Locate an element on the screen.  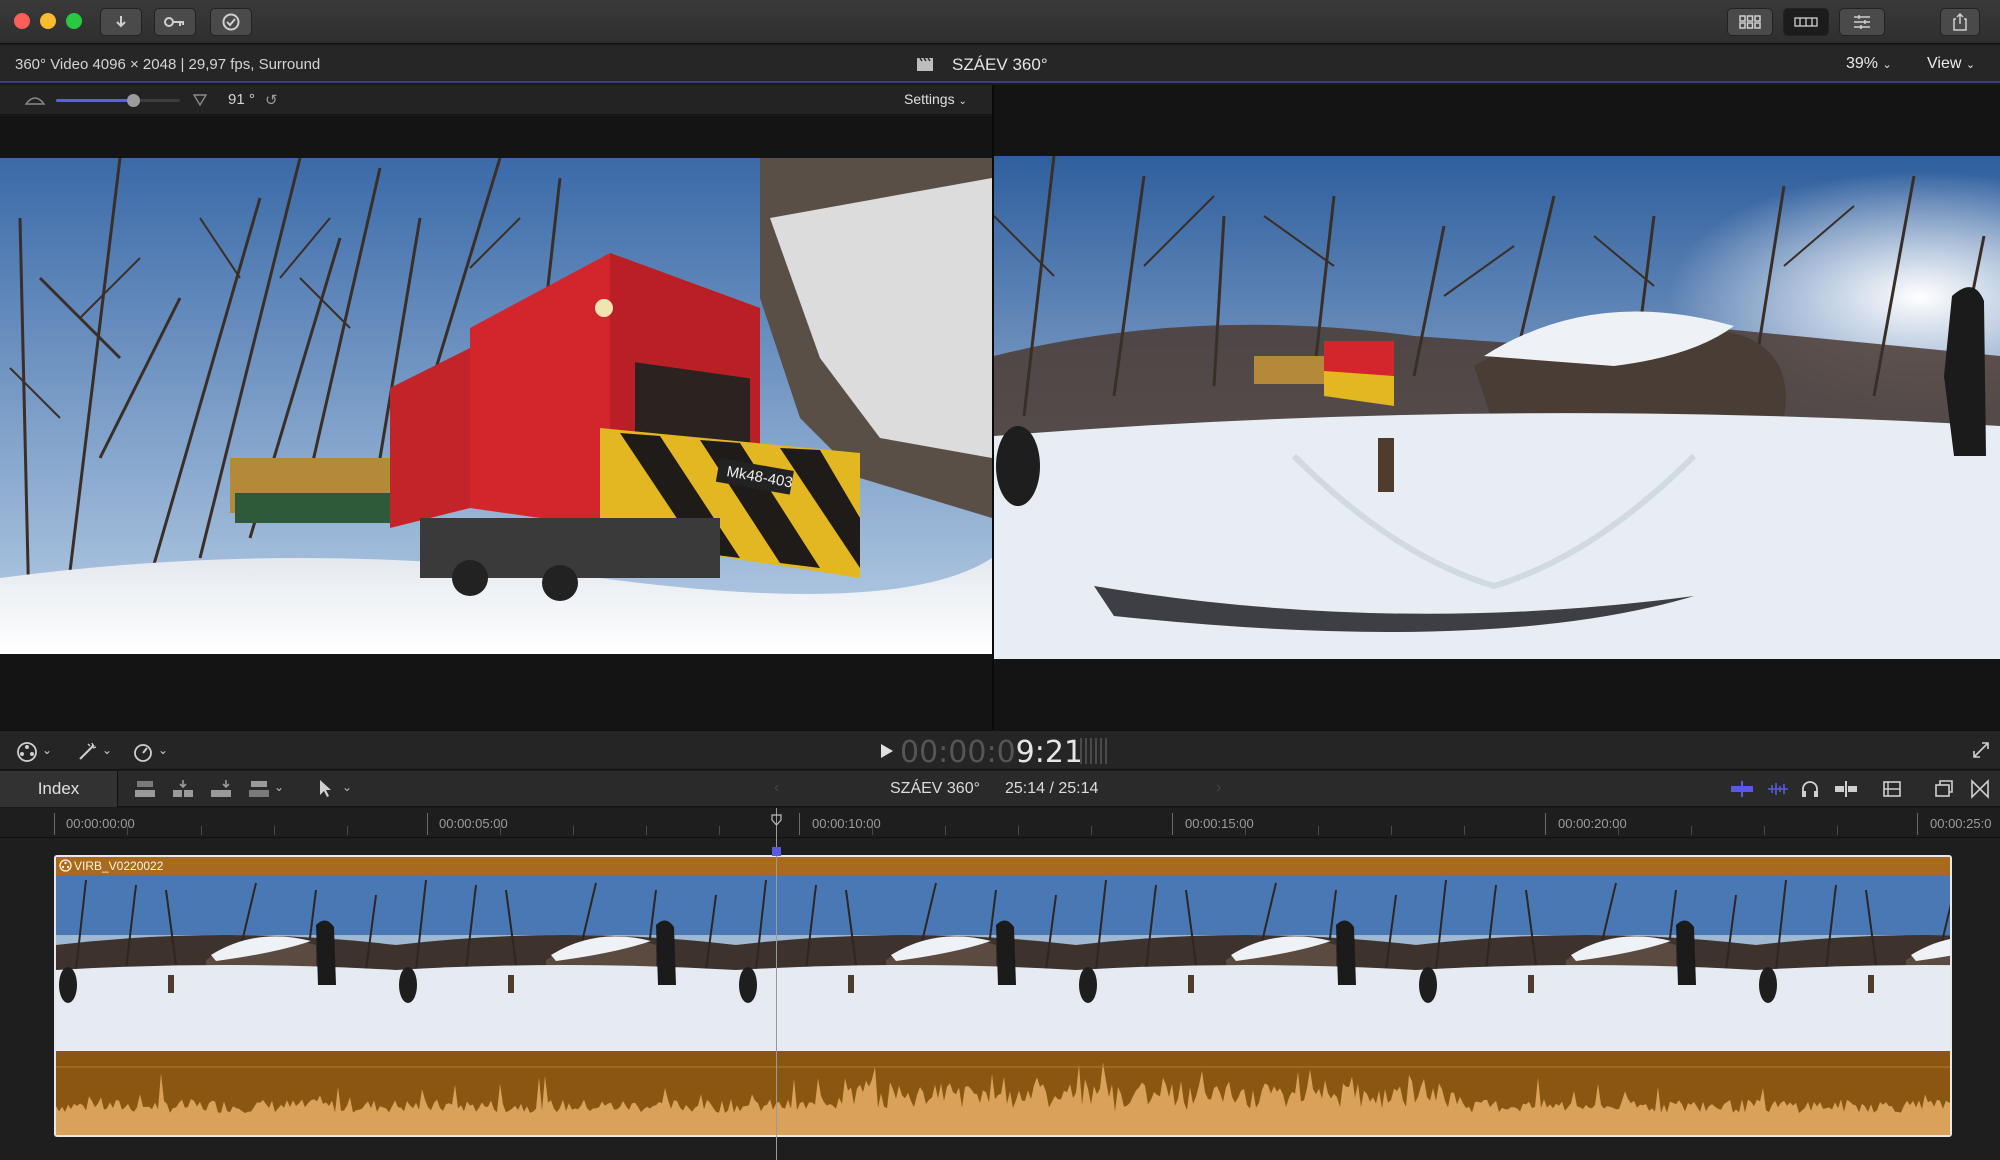
import-button is located at coordinates (121, 22).